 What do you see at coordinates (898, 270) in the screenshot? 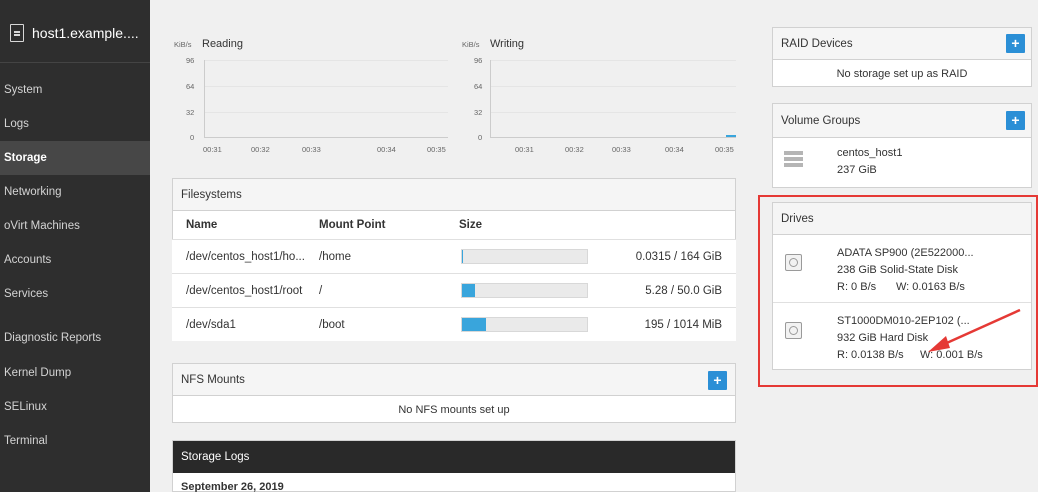
I see `drive-description: 238 GiB Solid-State Disk` at bounding box center [898, 270].